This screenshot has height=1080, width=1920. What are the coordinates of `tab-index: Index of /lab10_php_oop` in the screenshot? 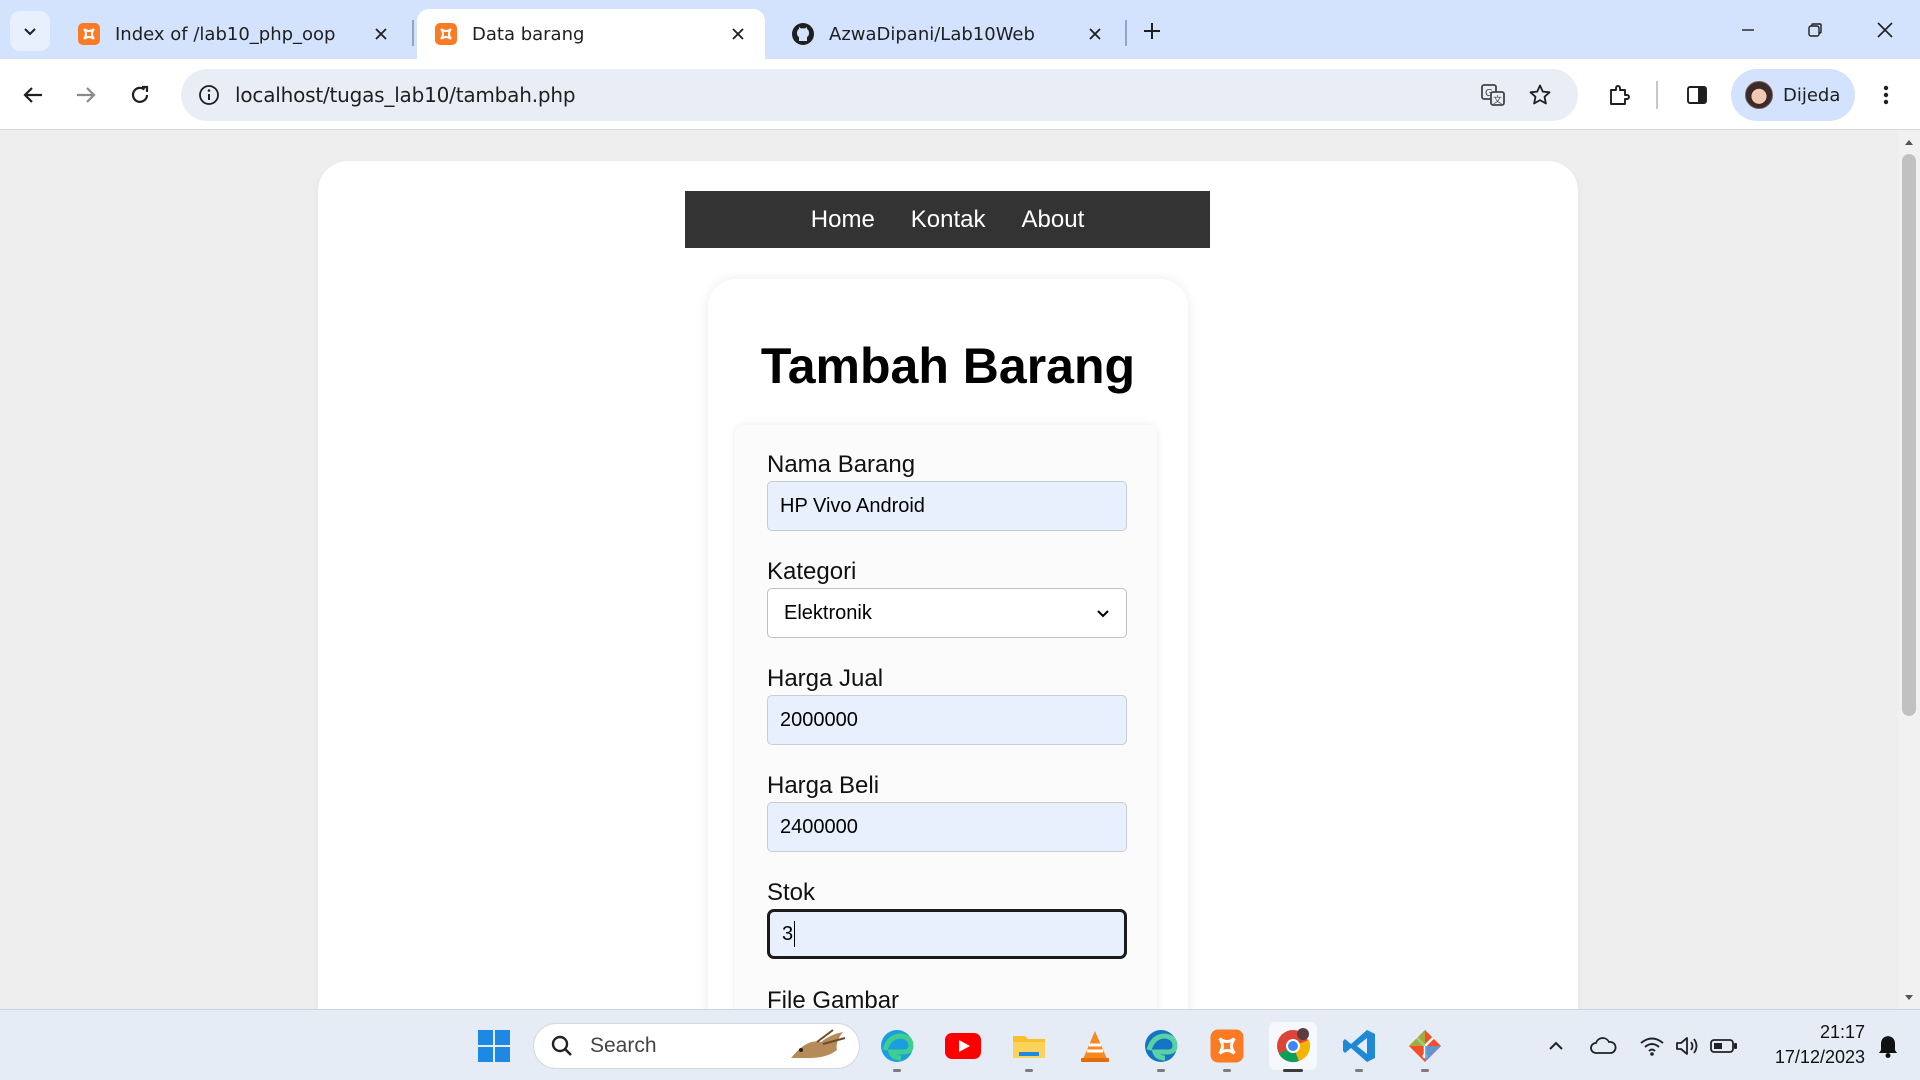 It's located at (234, 34).